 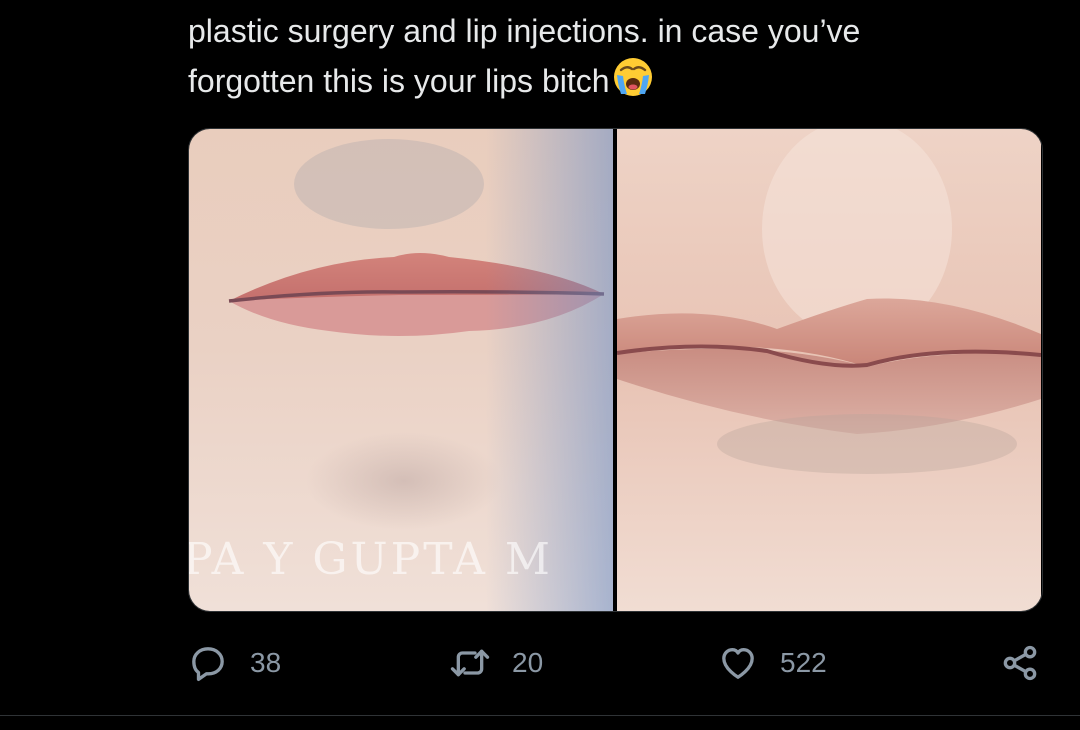 I want to click on divider, so click(x=540, y=715).